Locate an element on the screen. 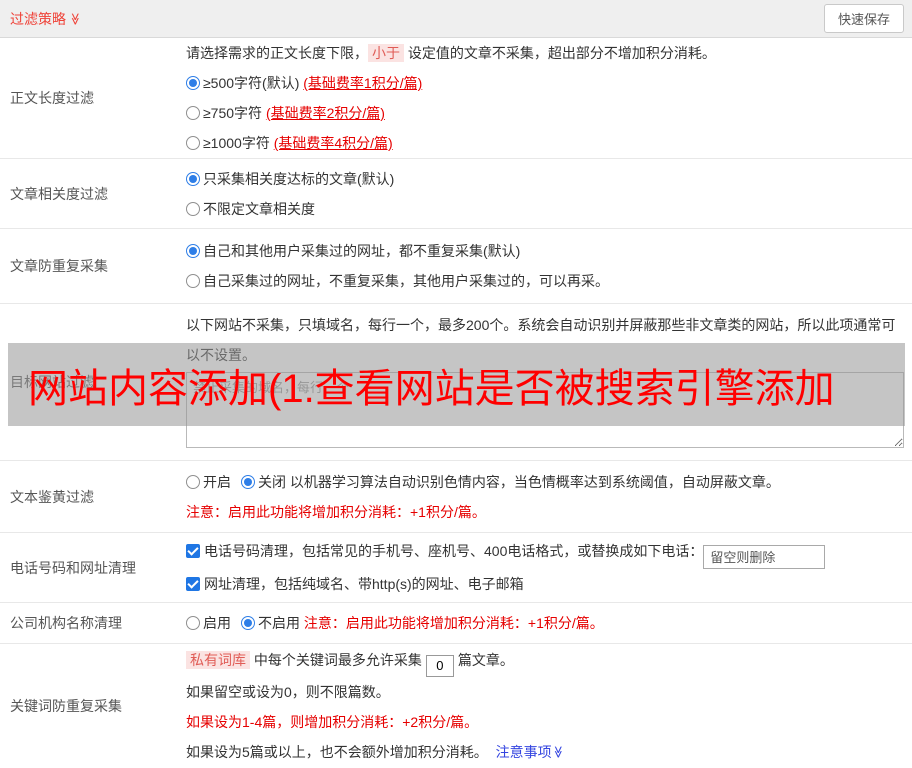 This screenshot has width=912, height=768. row-relevance: 文章相关度过滤 只采集相关度达标的文章(默认) 不限定文章相关度 is located at coordinates (456, 194).